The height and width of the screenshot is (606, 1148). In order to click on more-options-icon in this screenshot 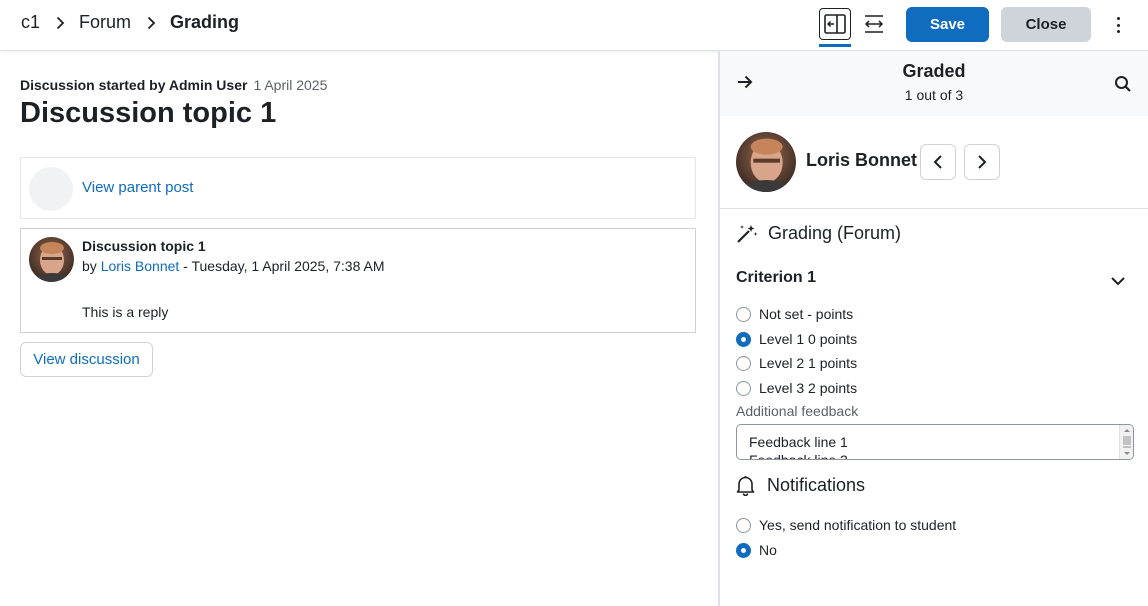, I will do `click(1118, 25)`.